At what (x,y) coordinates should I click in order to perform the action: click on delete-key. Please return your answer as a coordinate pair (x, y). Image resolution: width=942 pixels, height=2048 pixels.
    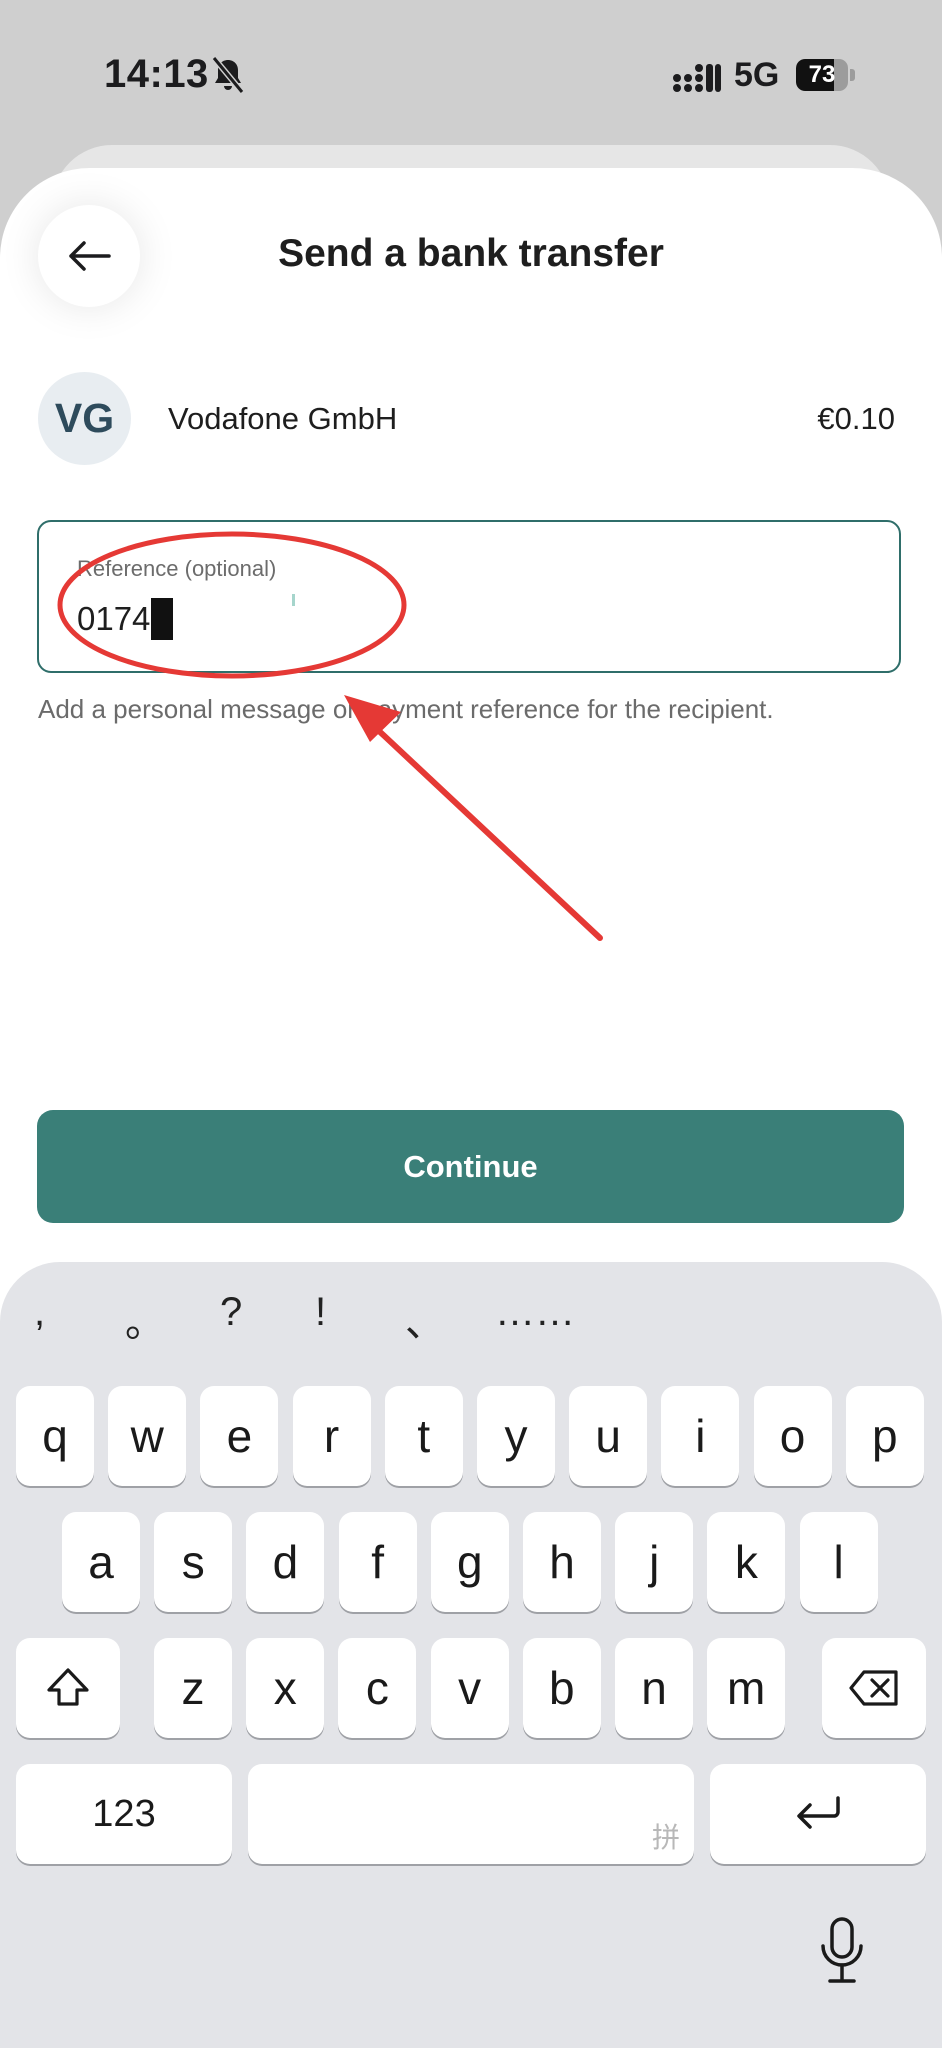
    Looking at the image, I should click on (874, 1688).